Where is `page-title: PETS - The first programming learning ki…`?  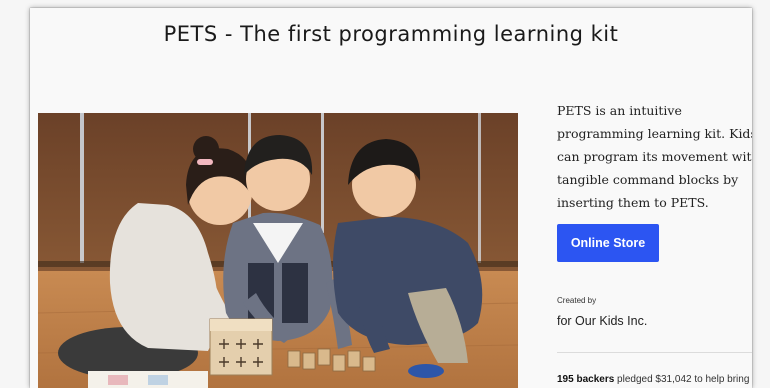
page-title: PETS - The first programming learning ki… is located at coordinates (391, 34).